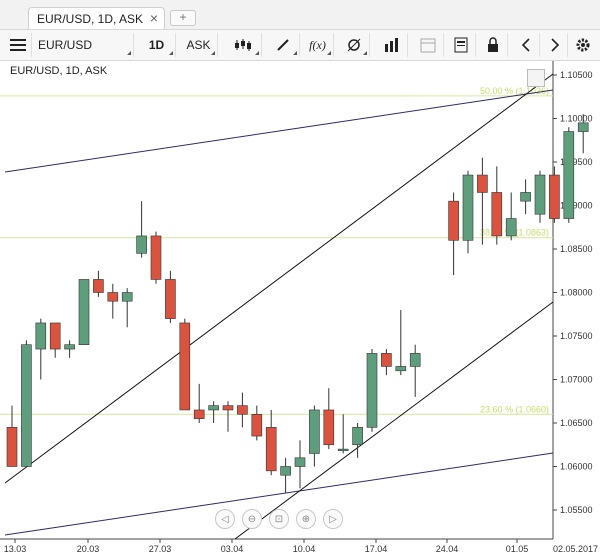 The height and width of the screenshot is (555, 600). I want to click on zoom-in-icon: ⊕, so click(306, 519).